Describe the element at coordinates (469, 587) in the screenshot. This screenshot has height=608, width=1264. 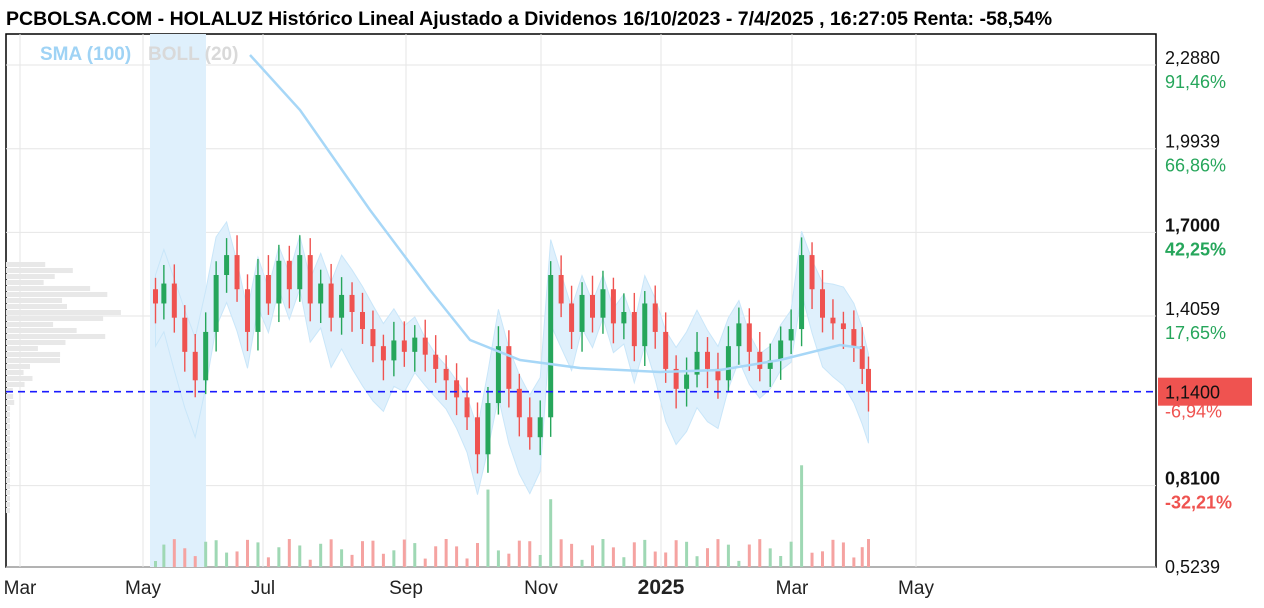
I see `x-axis-ticks: Mar May Jul Sep Nov 2025 Mar May` at that location.